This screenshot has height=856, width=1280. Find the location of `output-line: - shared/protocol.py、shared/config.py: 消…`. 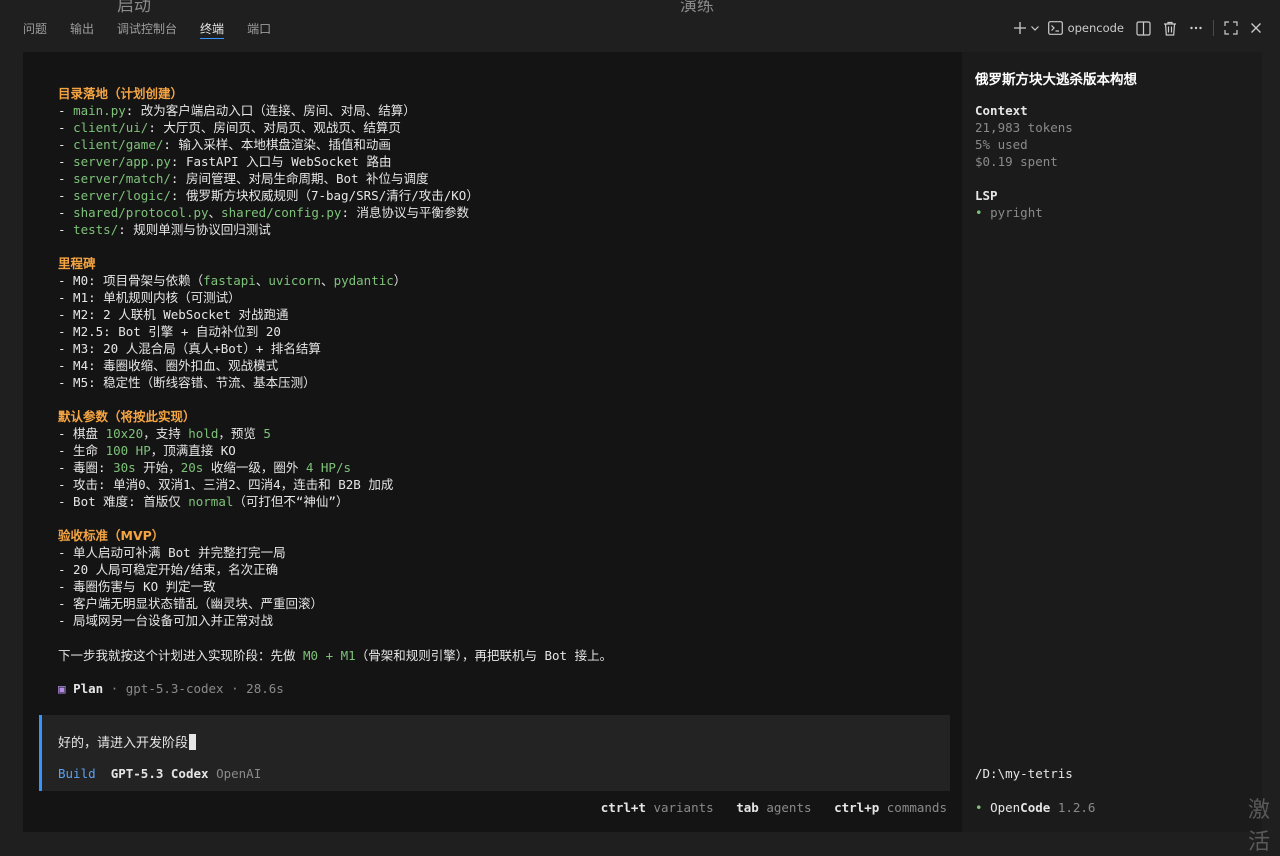

output-line: - shared/protocol.py、shared/config.py: 消… is located at coordinates (264, 212).